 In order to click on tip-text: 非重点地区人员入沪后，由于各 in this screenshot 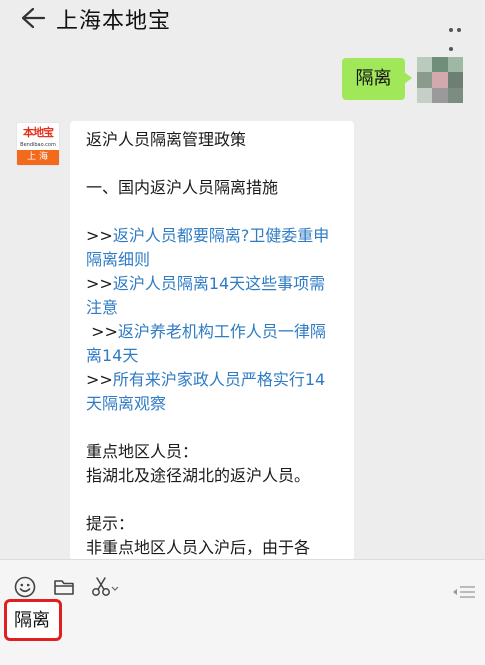, I will do `click(198, 547)`.